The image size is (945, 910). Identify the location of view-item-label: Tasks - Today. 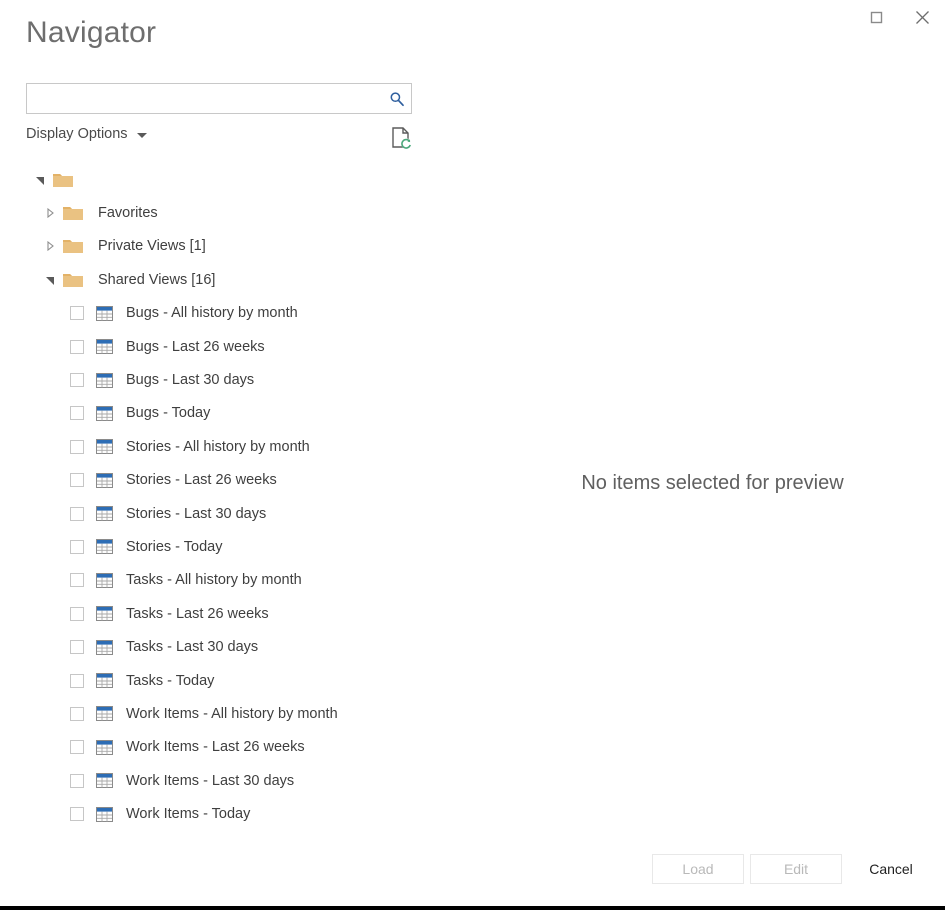
(170, 680).